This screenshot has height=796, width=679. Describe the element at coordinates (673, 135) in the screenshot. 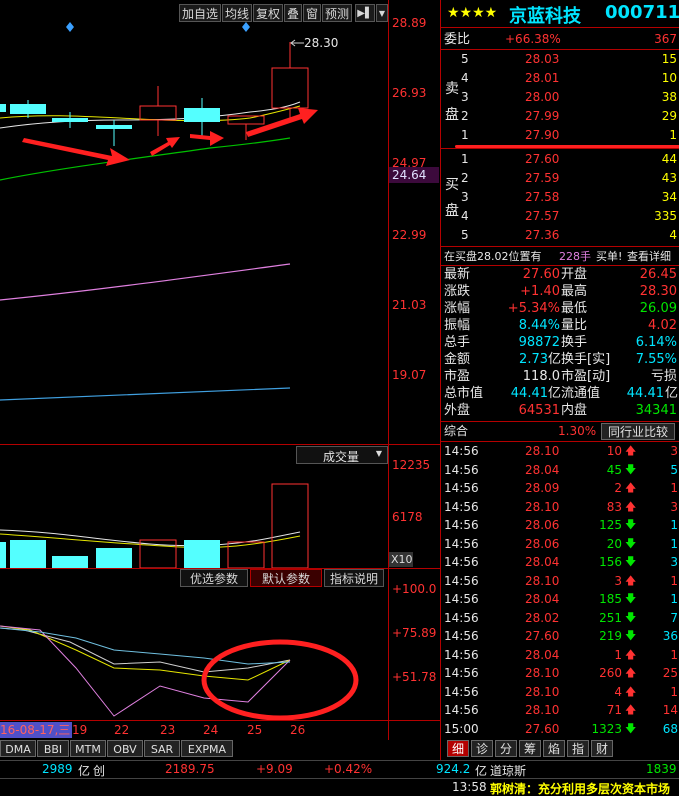

I see `ask-volume: 1` at that location.